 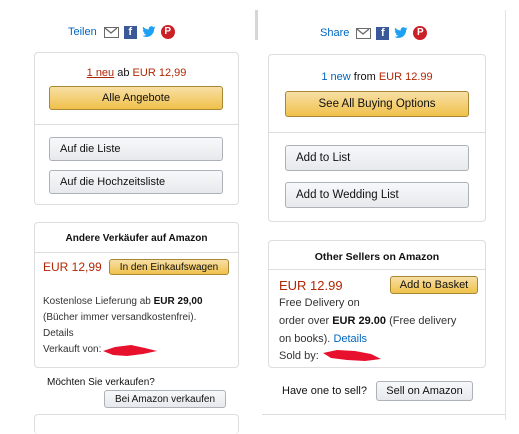 What do you see at coordinates (113, 182) in the screenshot?
I see `add-to-wedding-list-label: Auf die Hochzeitsliste` at bounding box center [113, 182].